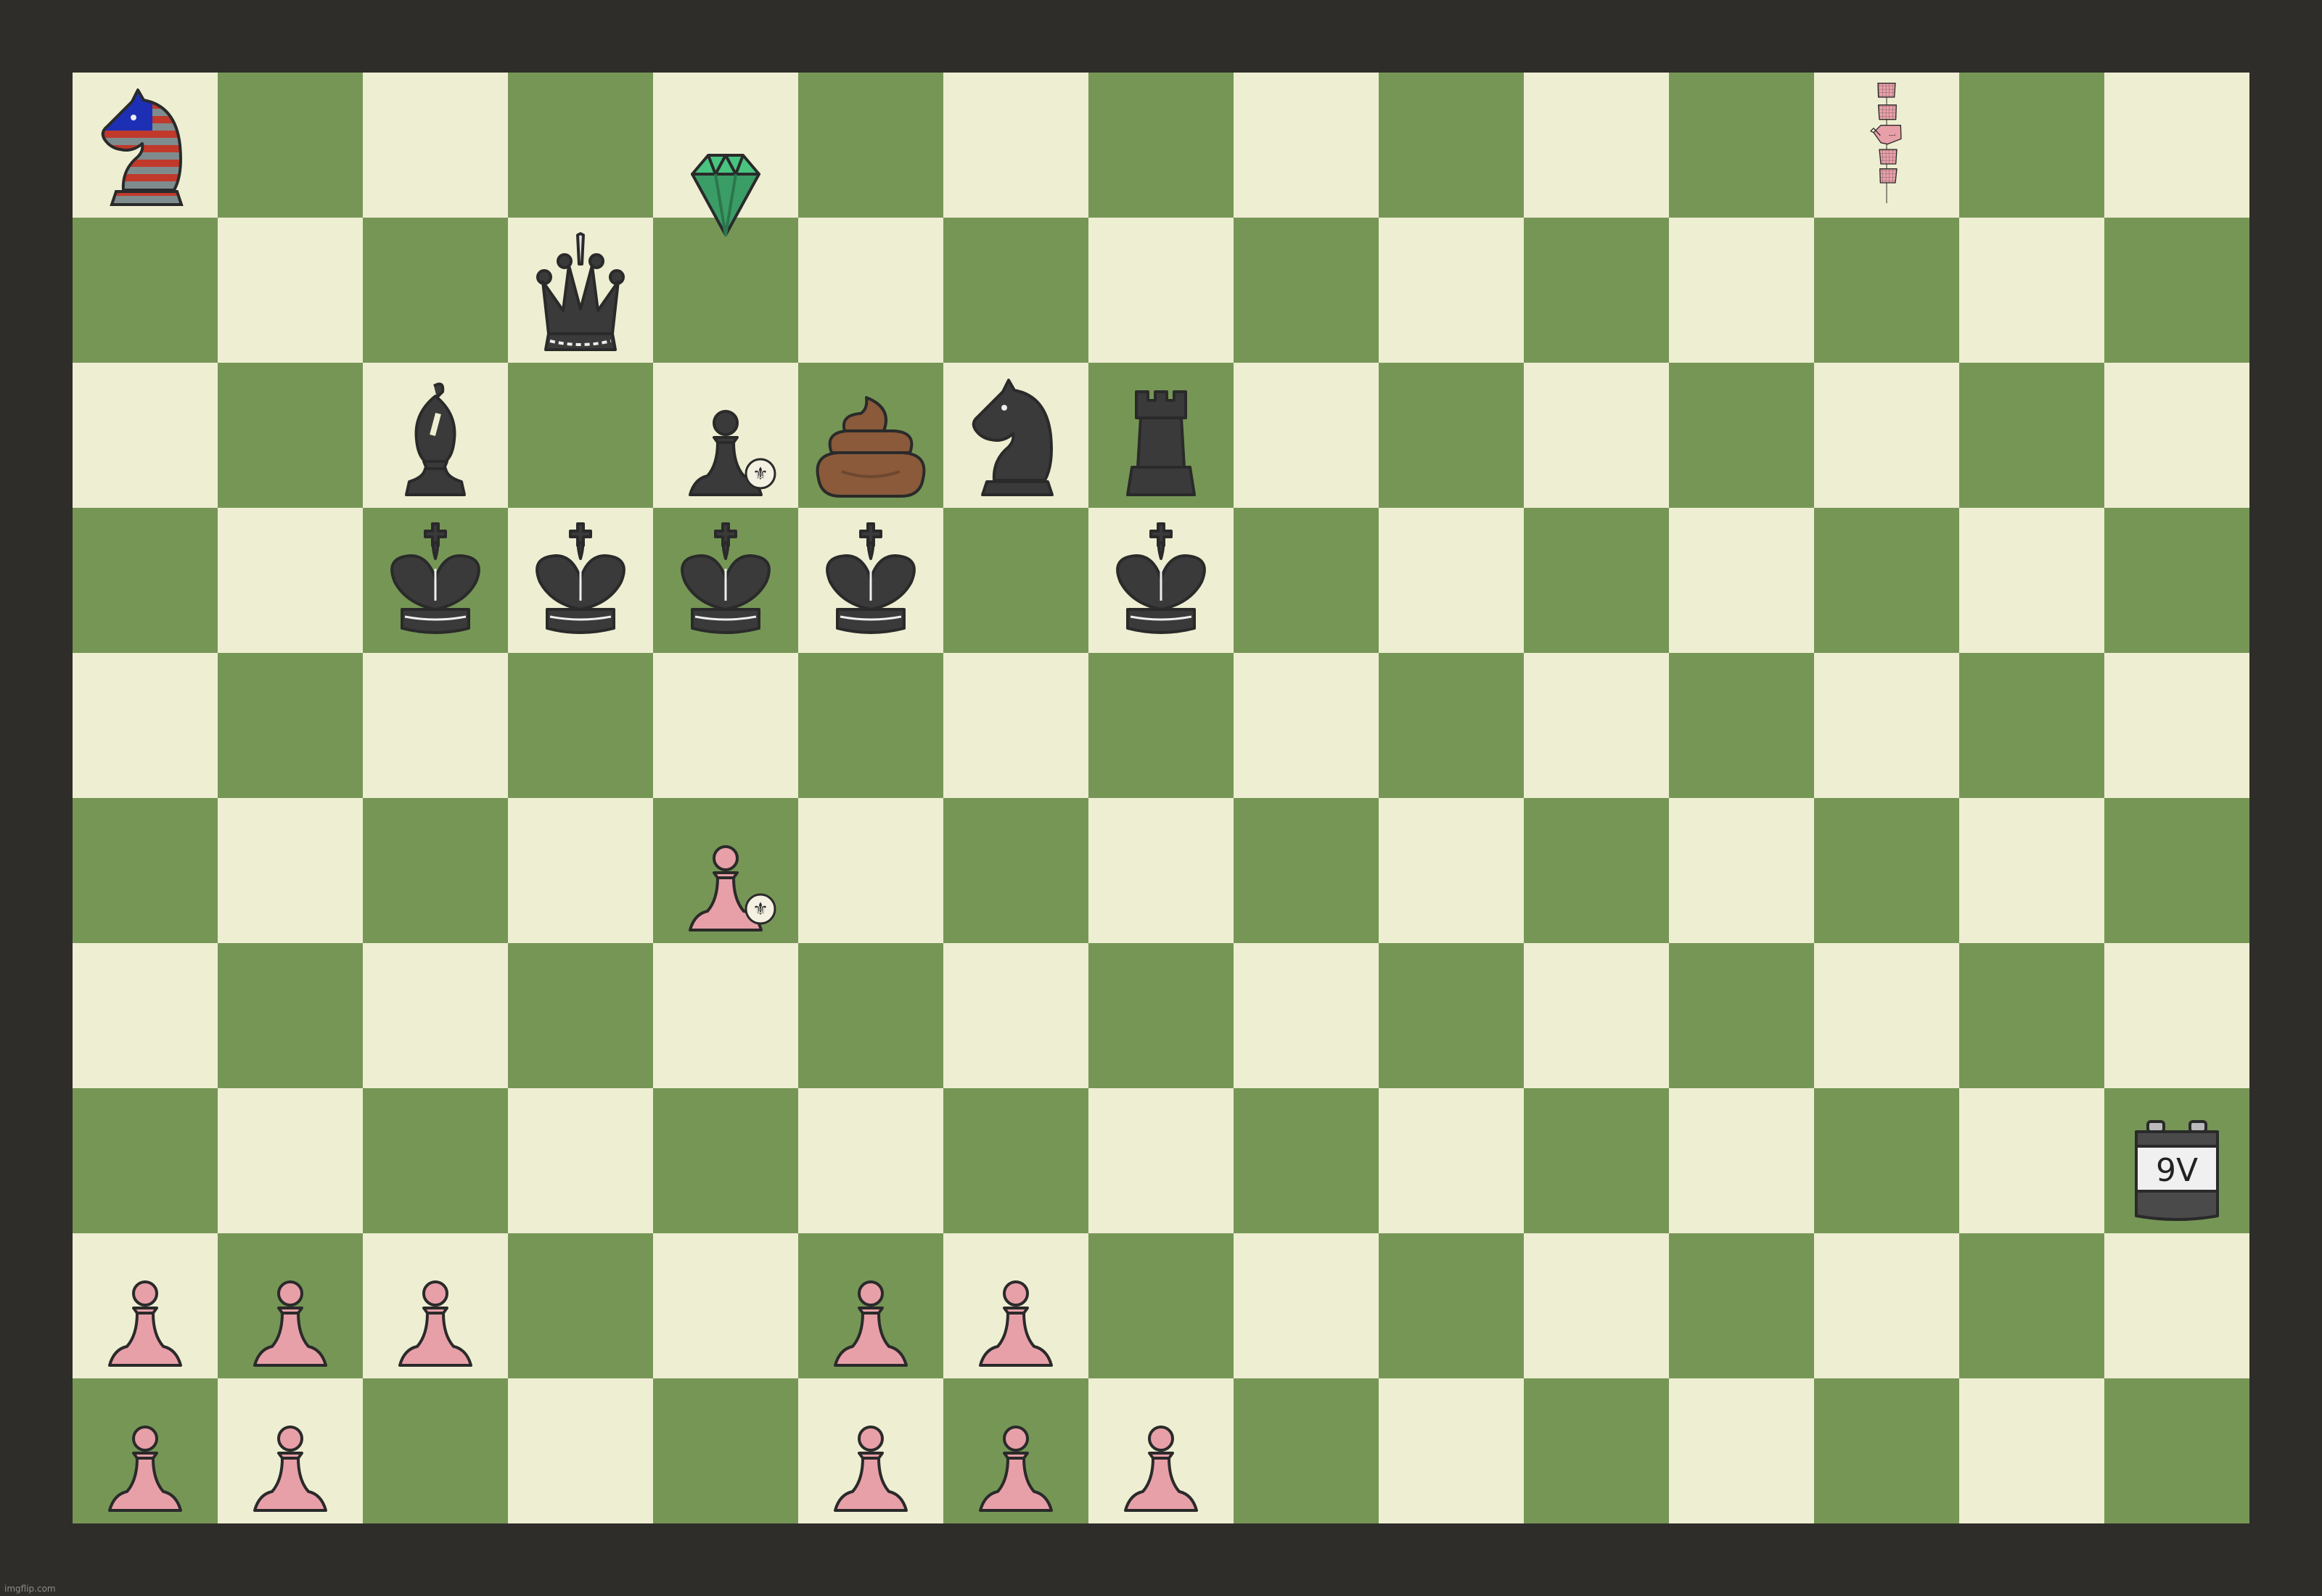  What do you see at coordinates (435, 435) in the screenshot?
I see `black-bishop-piece` at bounding box center [435, 435].